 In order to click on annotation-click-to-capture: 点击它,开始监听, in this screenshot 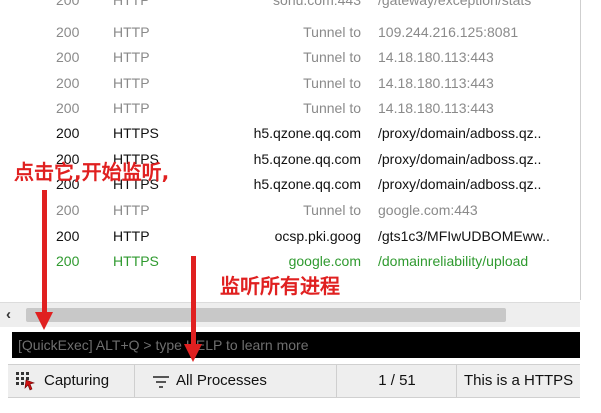, I will do `click(92, 172)`.